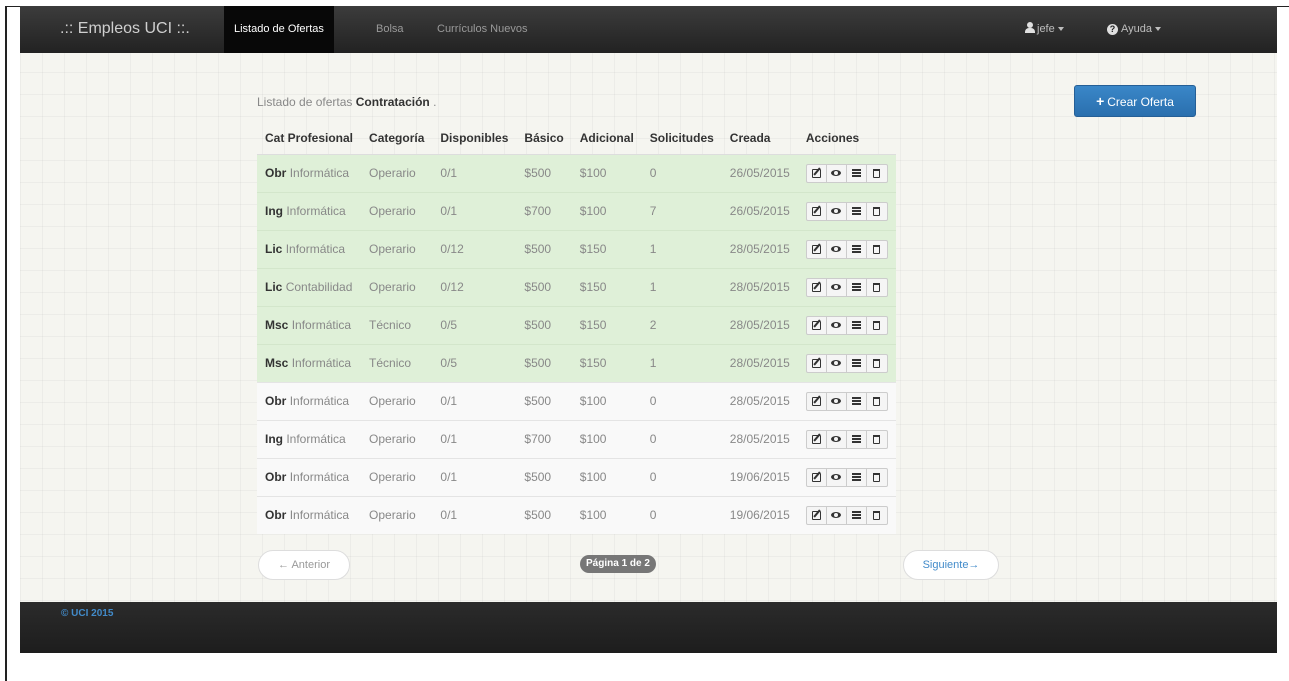  I want to click on tab-curriculos-nuevos: Currículos Nuevos, so click(482, 29).